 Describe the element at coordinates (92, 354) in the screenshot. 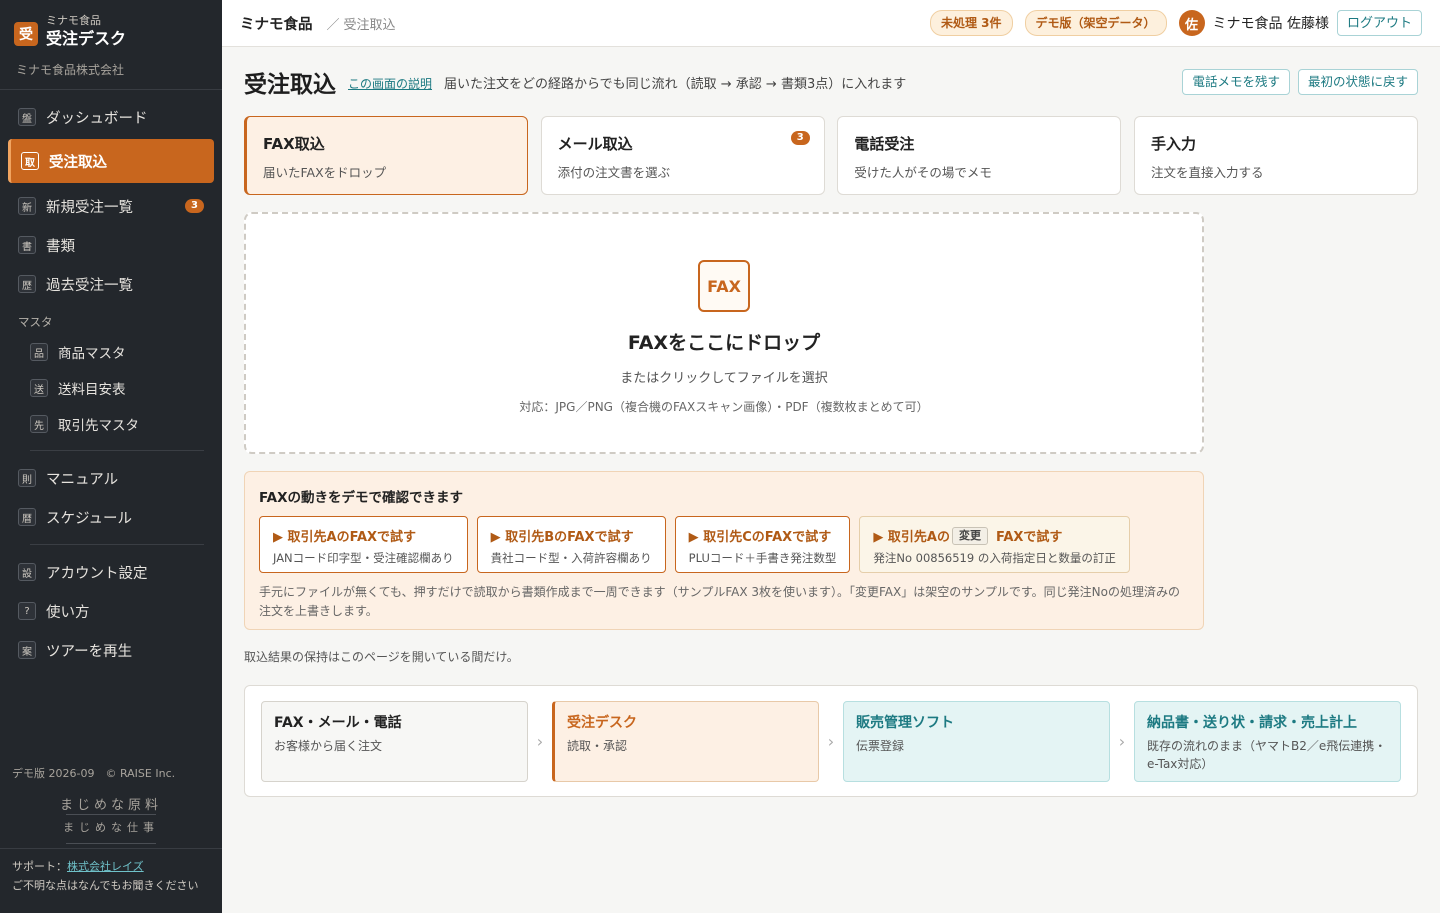

I see `sidebar-item-label: 商品マスタ` at that location.